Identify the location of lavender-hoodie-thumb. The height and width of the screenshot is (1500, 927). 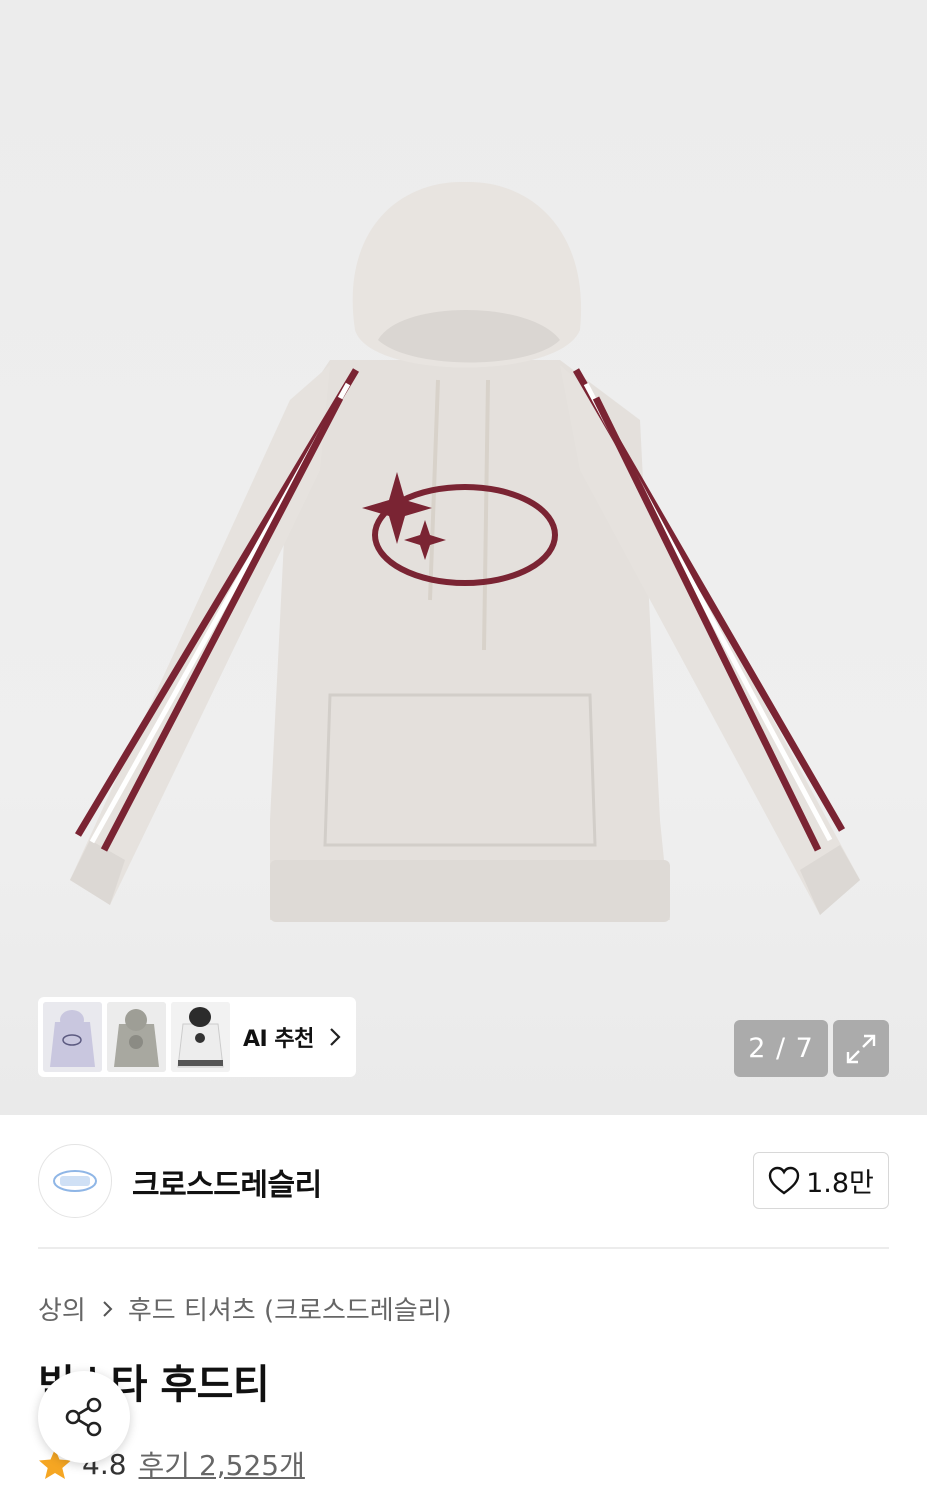
(72, 1037).